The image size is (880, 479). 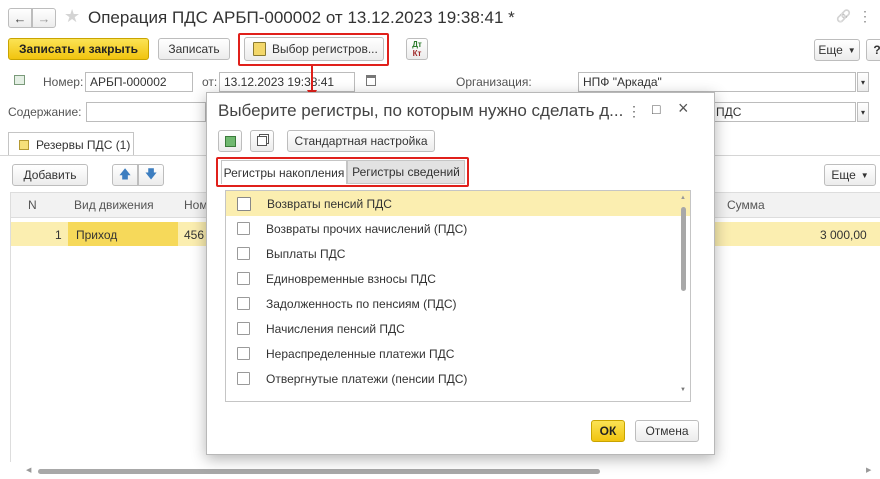 What do you see at coordinates (873, 50) in the screenshot?
I see `help-button: ?` at bounding box center [873, 50].